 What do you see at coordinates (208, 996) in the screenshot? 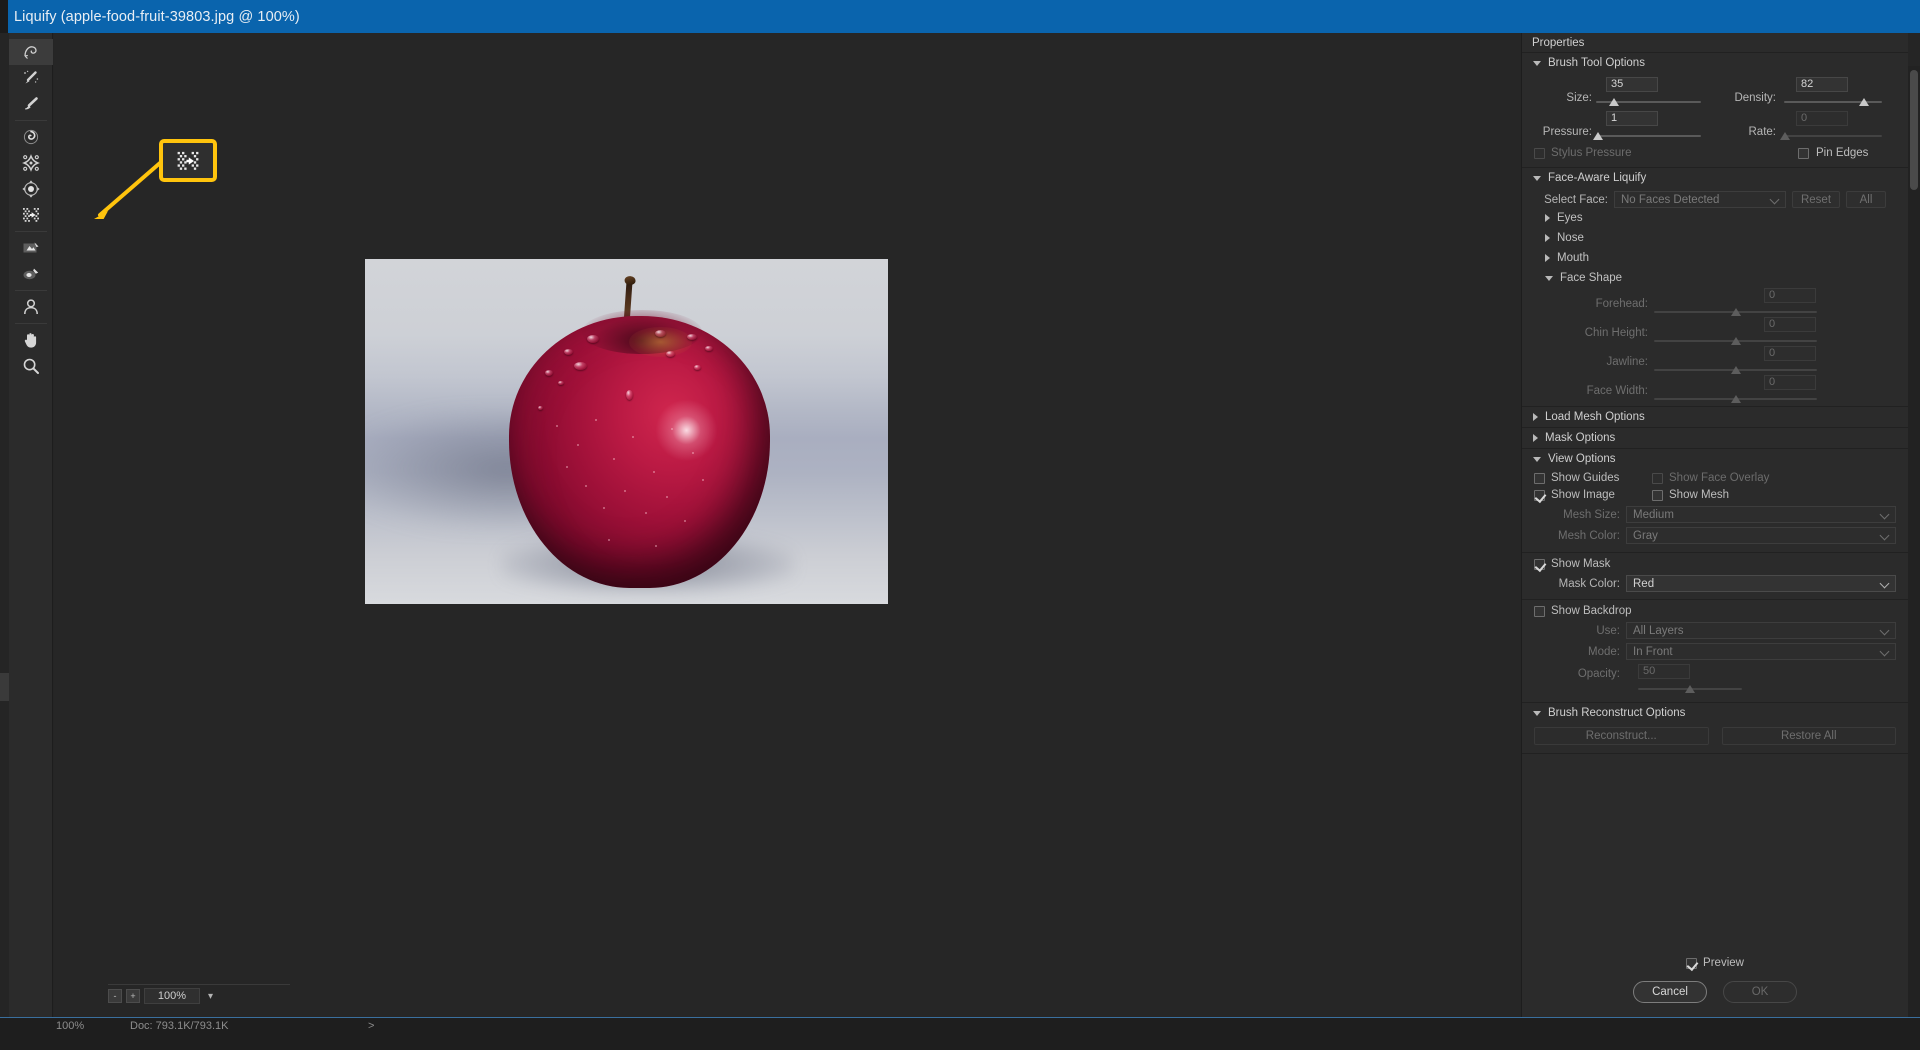
I see `zoom-dropdown-icon: ▾` at bounding box center [208, 996].